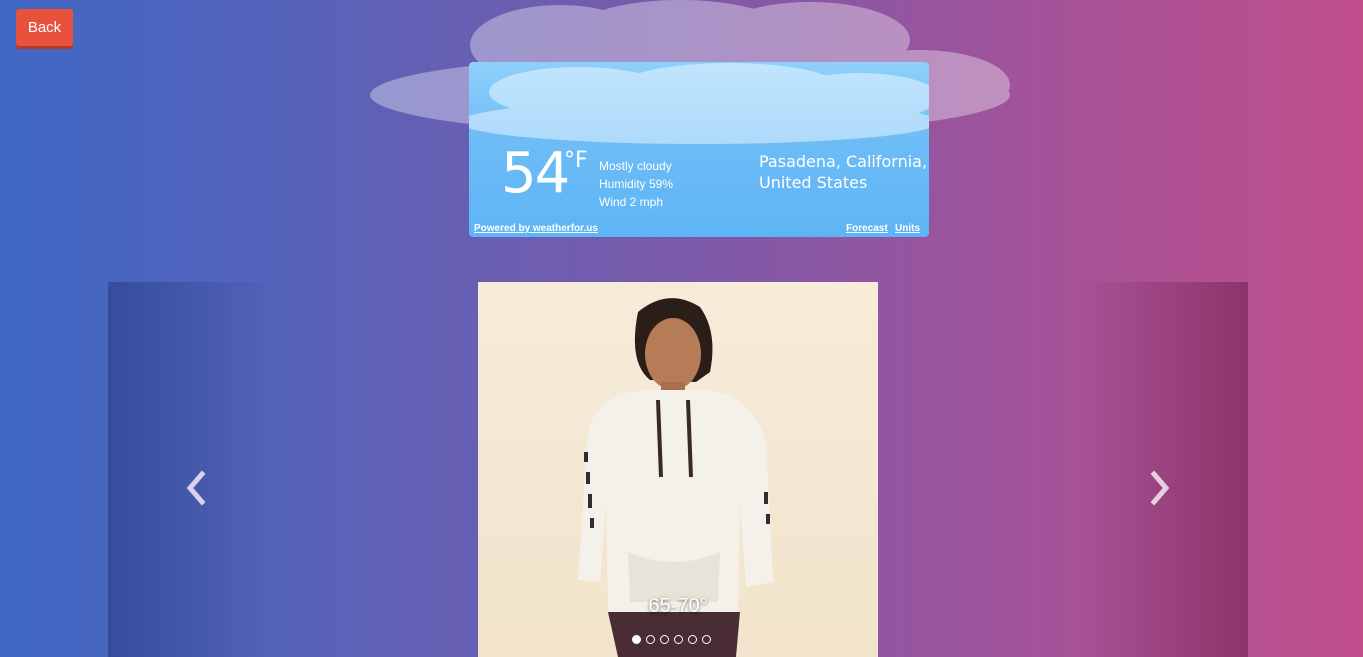 This screenshot has width=1363, height=657. I want to click on carousel-prev-button, so click(193, 469).